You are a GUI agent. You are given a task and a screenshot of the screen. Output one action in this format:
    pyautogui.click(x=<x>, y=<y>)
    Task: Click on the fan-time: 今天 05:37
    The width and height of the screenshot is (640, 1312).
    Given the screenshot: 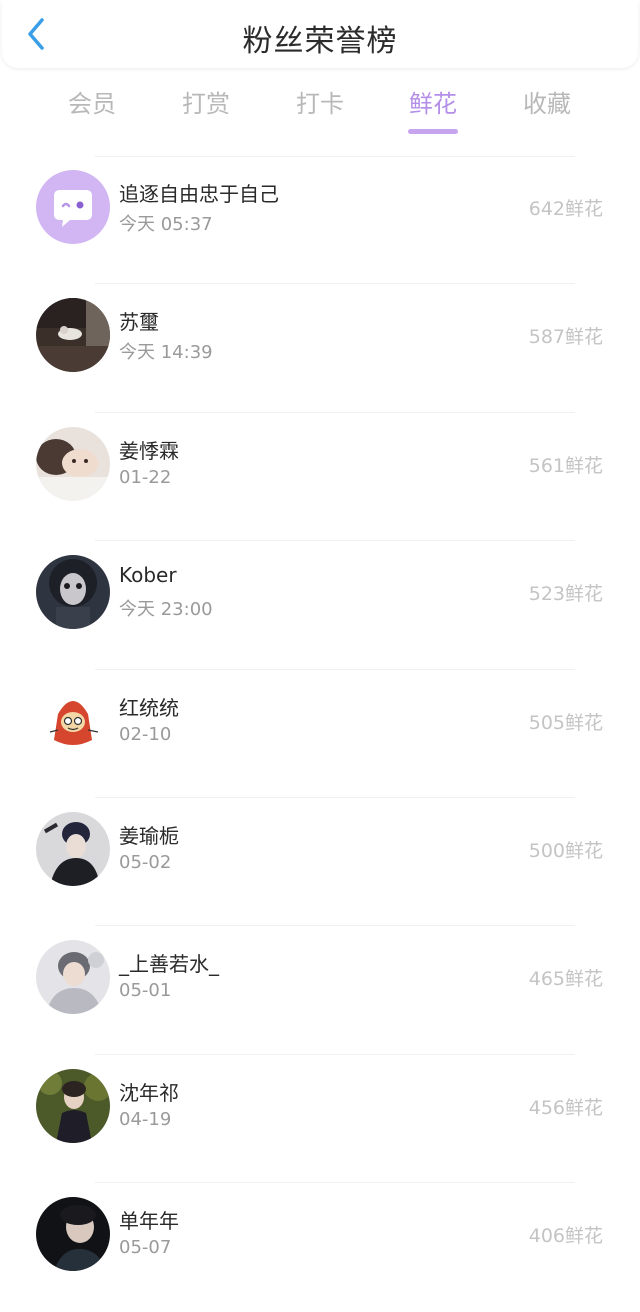 What is the action you would take?
    pyautogui.click(x=166, y=224)
    